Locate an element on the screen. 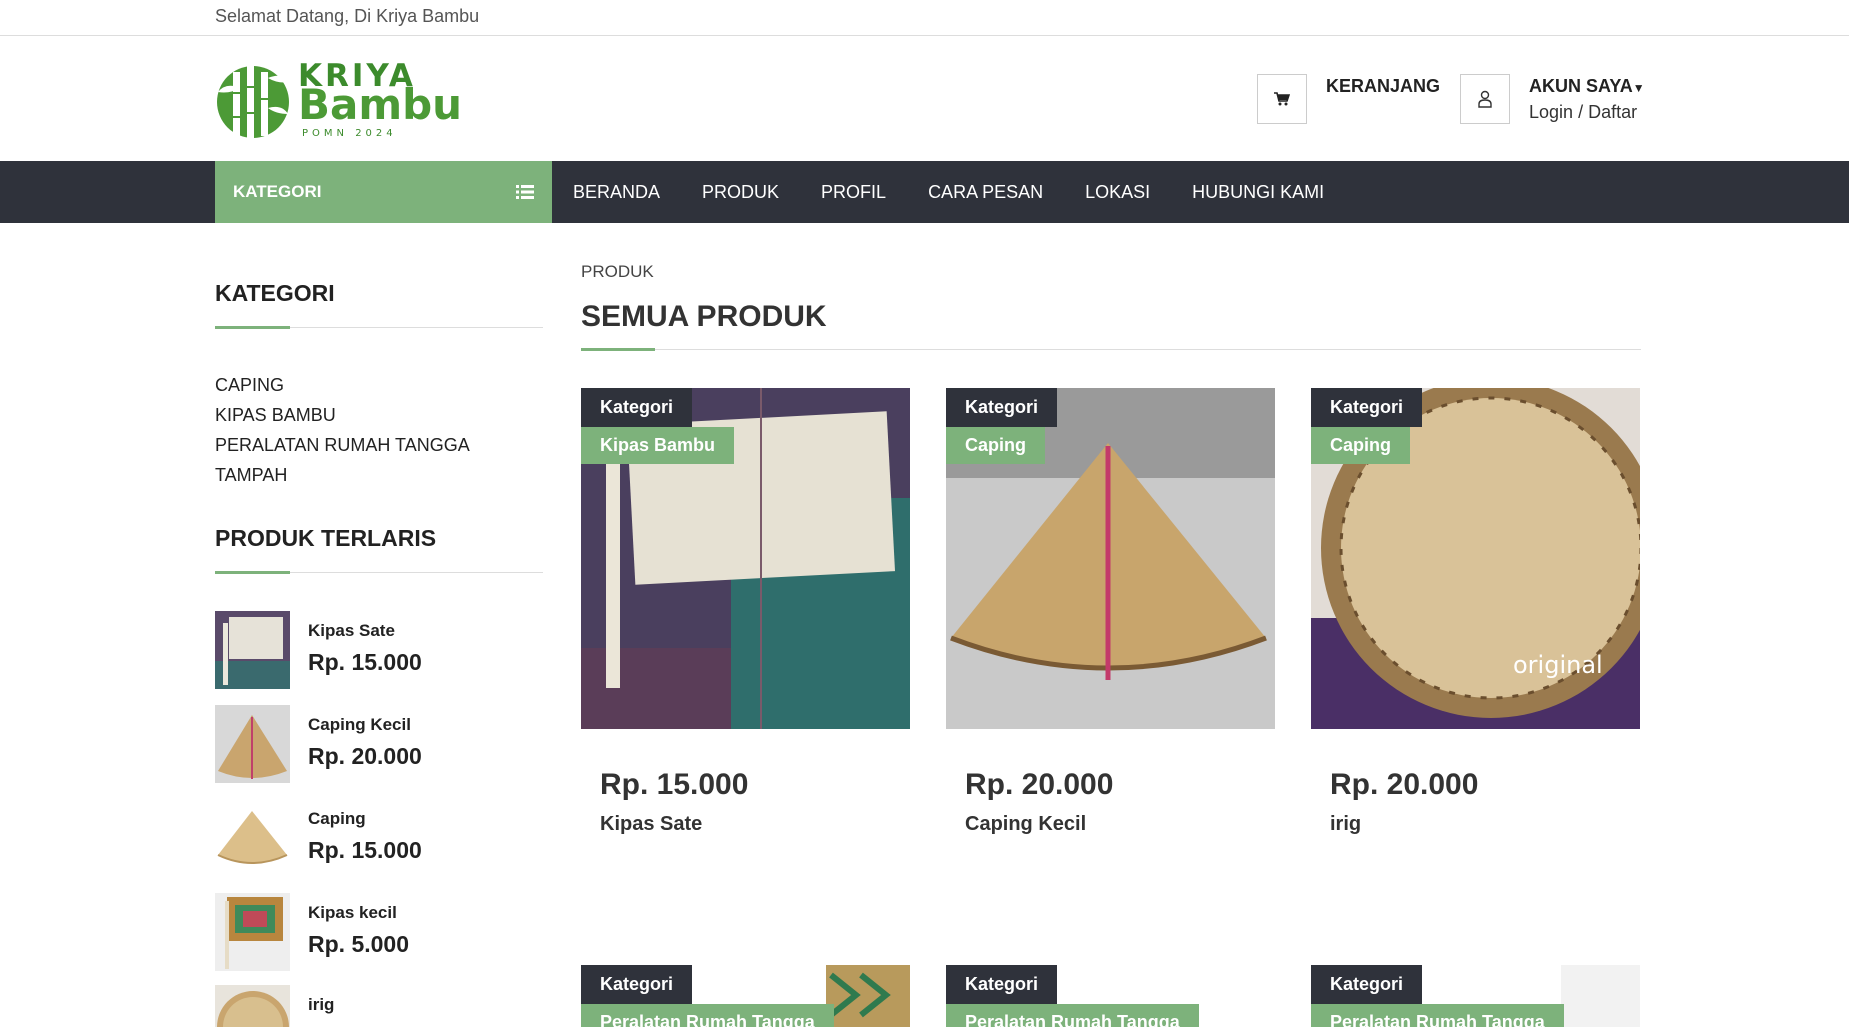 This screenshot has height=1027, width=1849. kipas-sate-image is located at coordinates (252, 650).